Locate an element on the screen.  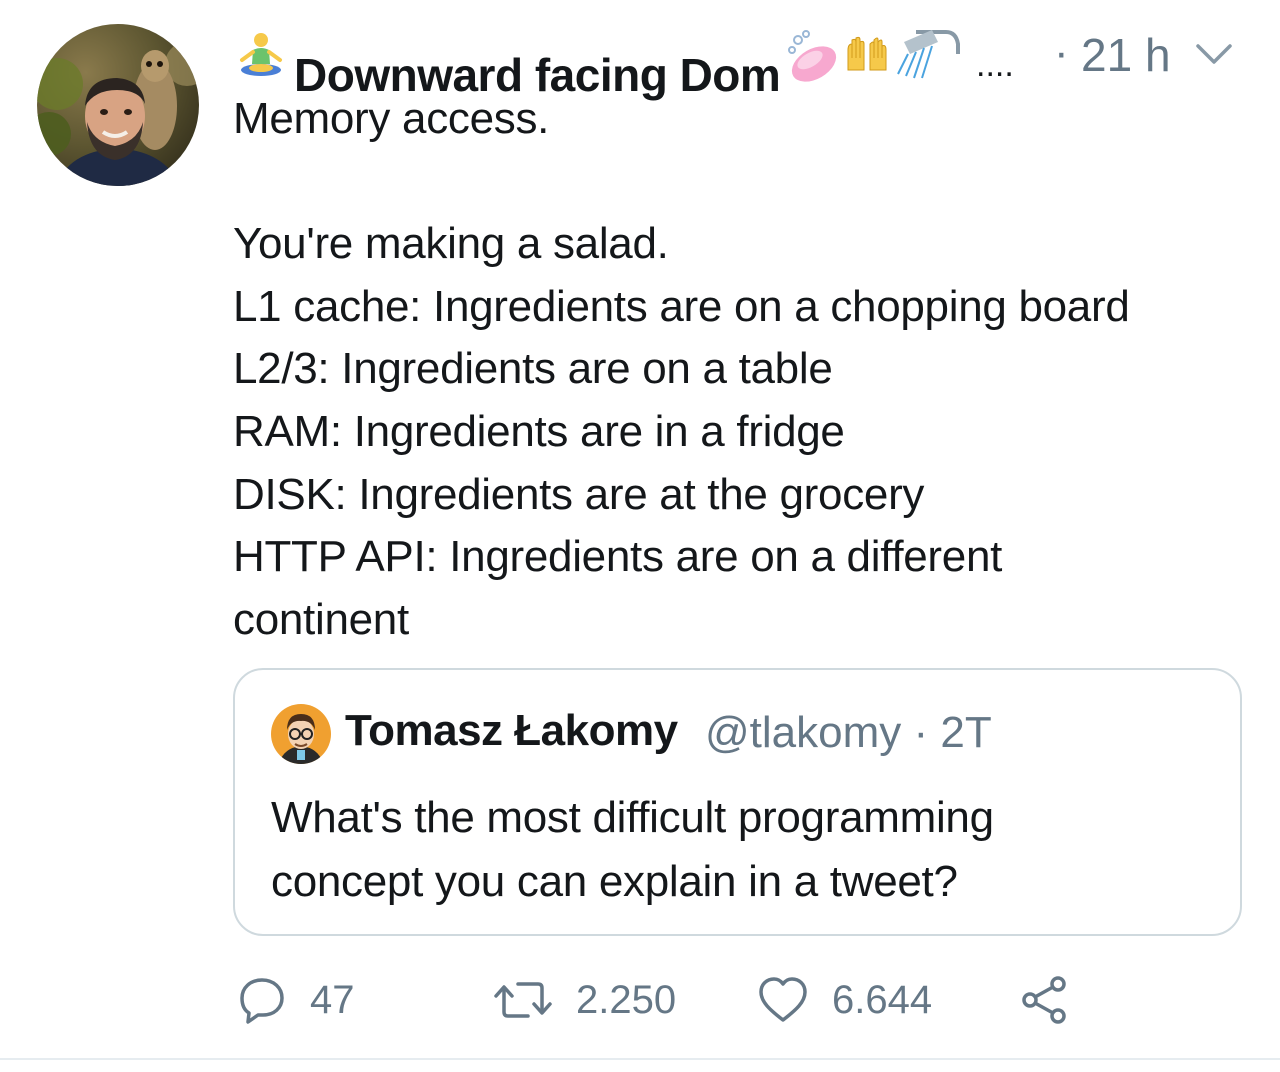
quoted-tweet-line: What's the most difficult programming is located at coordinates (632, 817).